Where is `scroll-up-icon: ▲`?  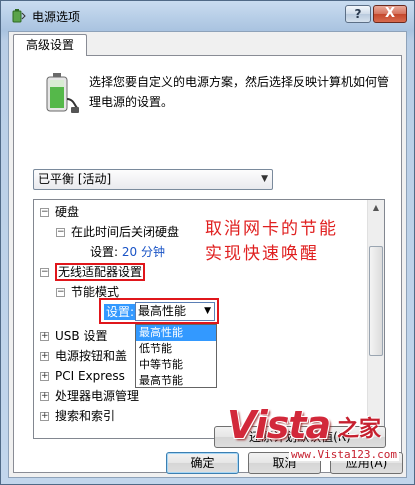
scroll-up-icon: ▲ is located at coordinates (376, 208).